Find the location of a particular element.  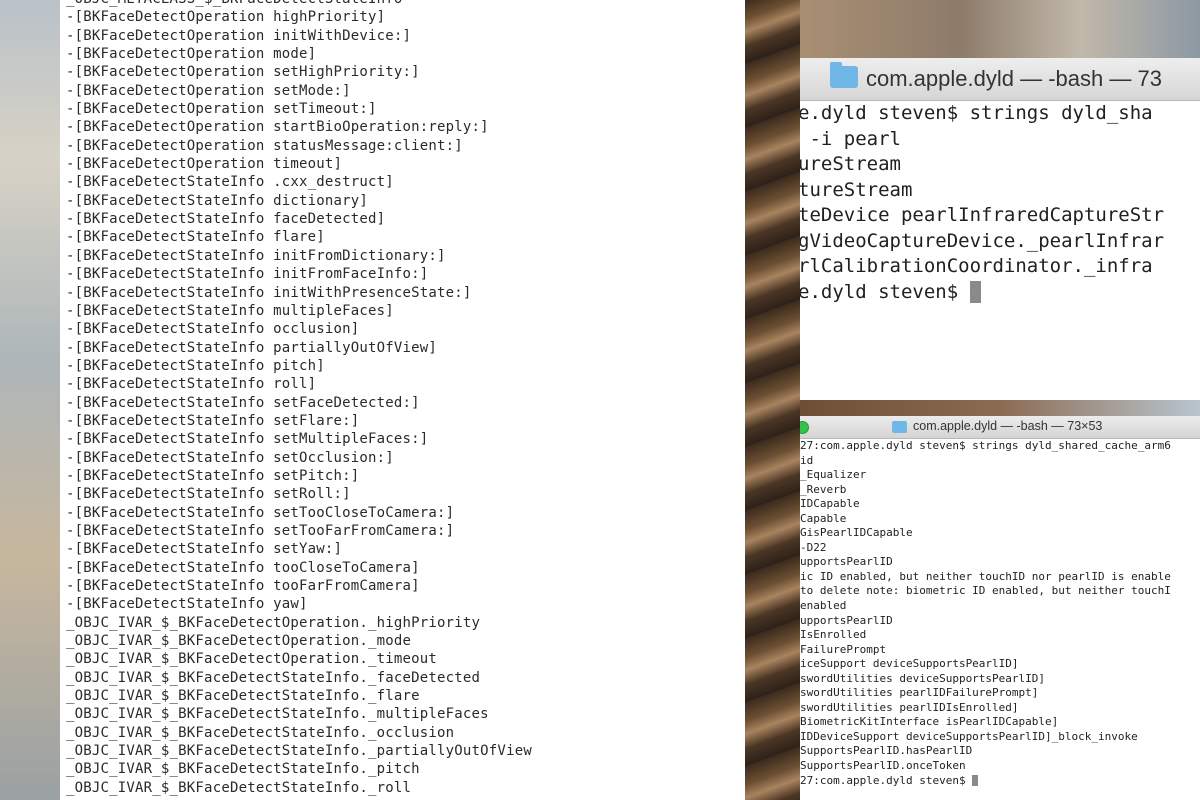

symbol-line: -[BKFaceDetectStateInfo multipleFaces] is located at coordinates (230, 310).